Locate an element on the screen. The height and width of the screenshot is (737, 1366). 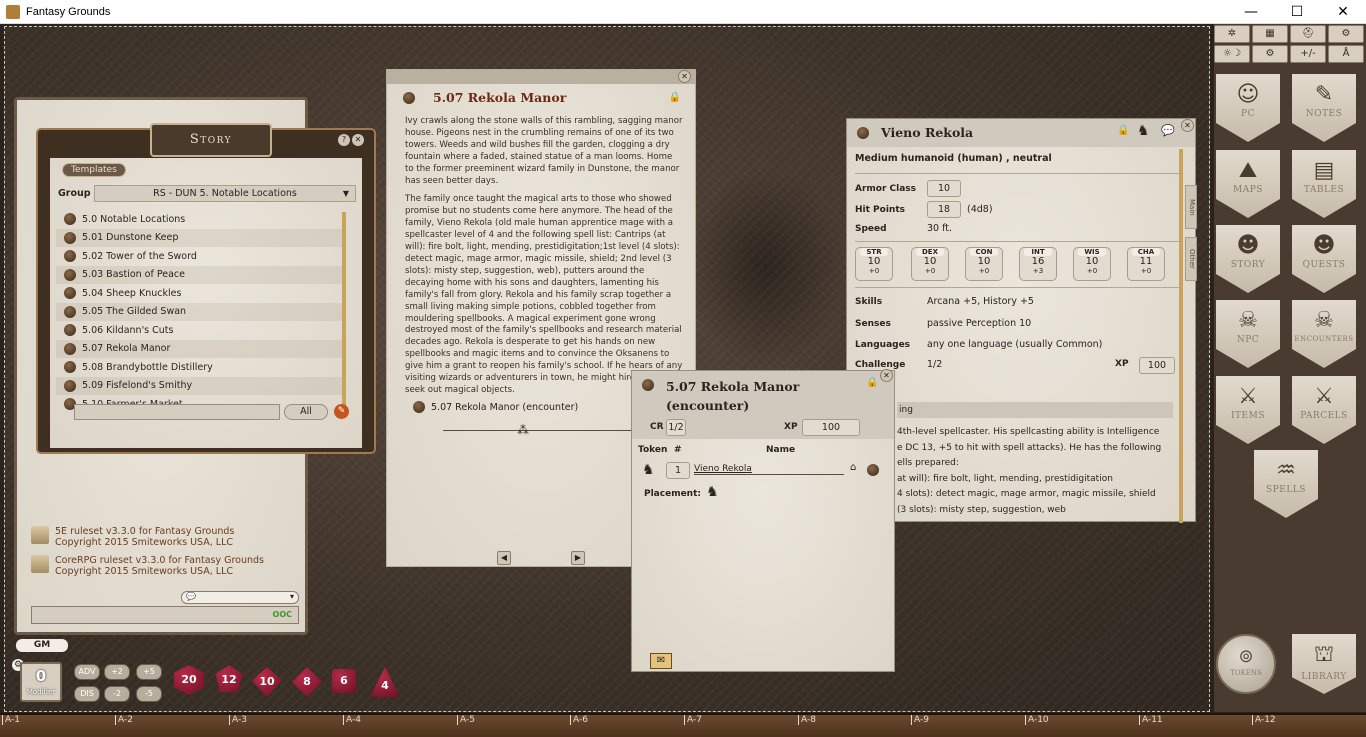
table-row: ♞ 1 Vieno Rekola ⌂ is located at coordinates (761, 471).